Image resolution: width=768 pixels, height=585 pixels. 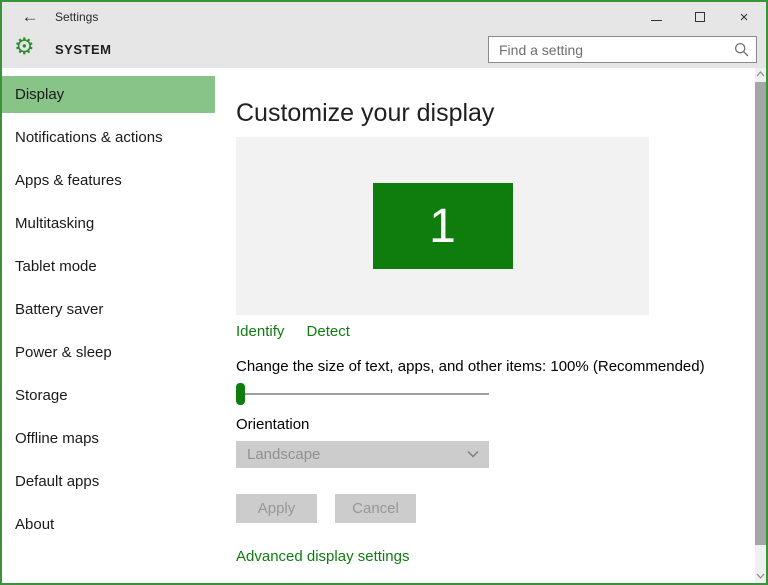 I want to click on close-icon: ×, so click(x=744, y=17).